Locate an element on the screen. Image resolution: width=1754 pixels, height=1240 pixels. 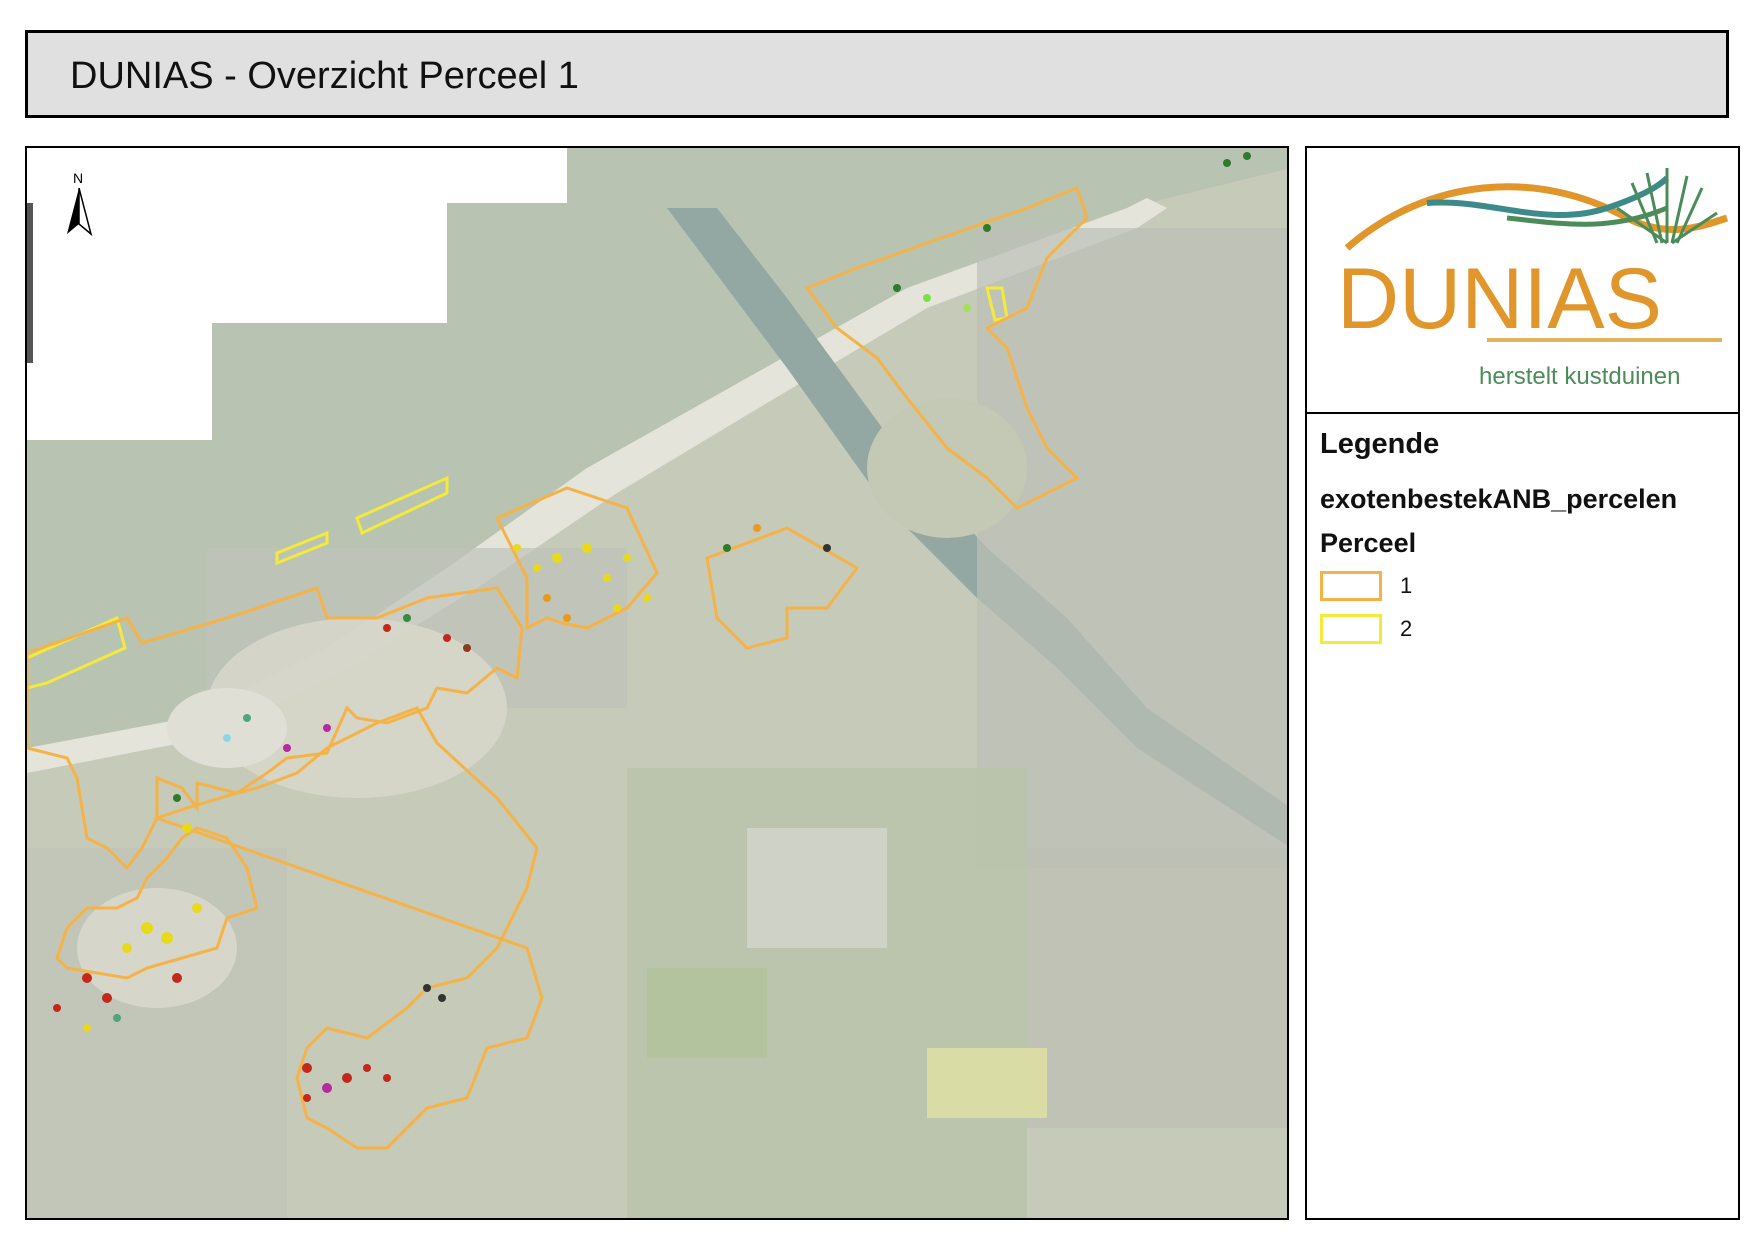
logo-grass-icon is located at coordinates (1667, 206).